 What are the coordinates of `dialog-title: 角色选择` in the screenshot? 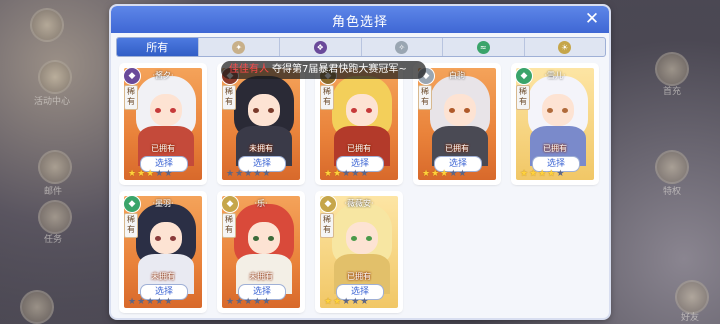 It's located at (359, 22).